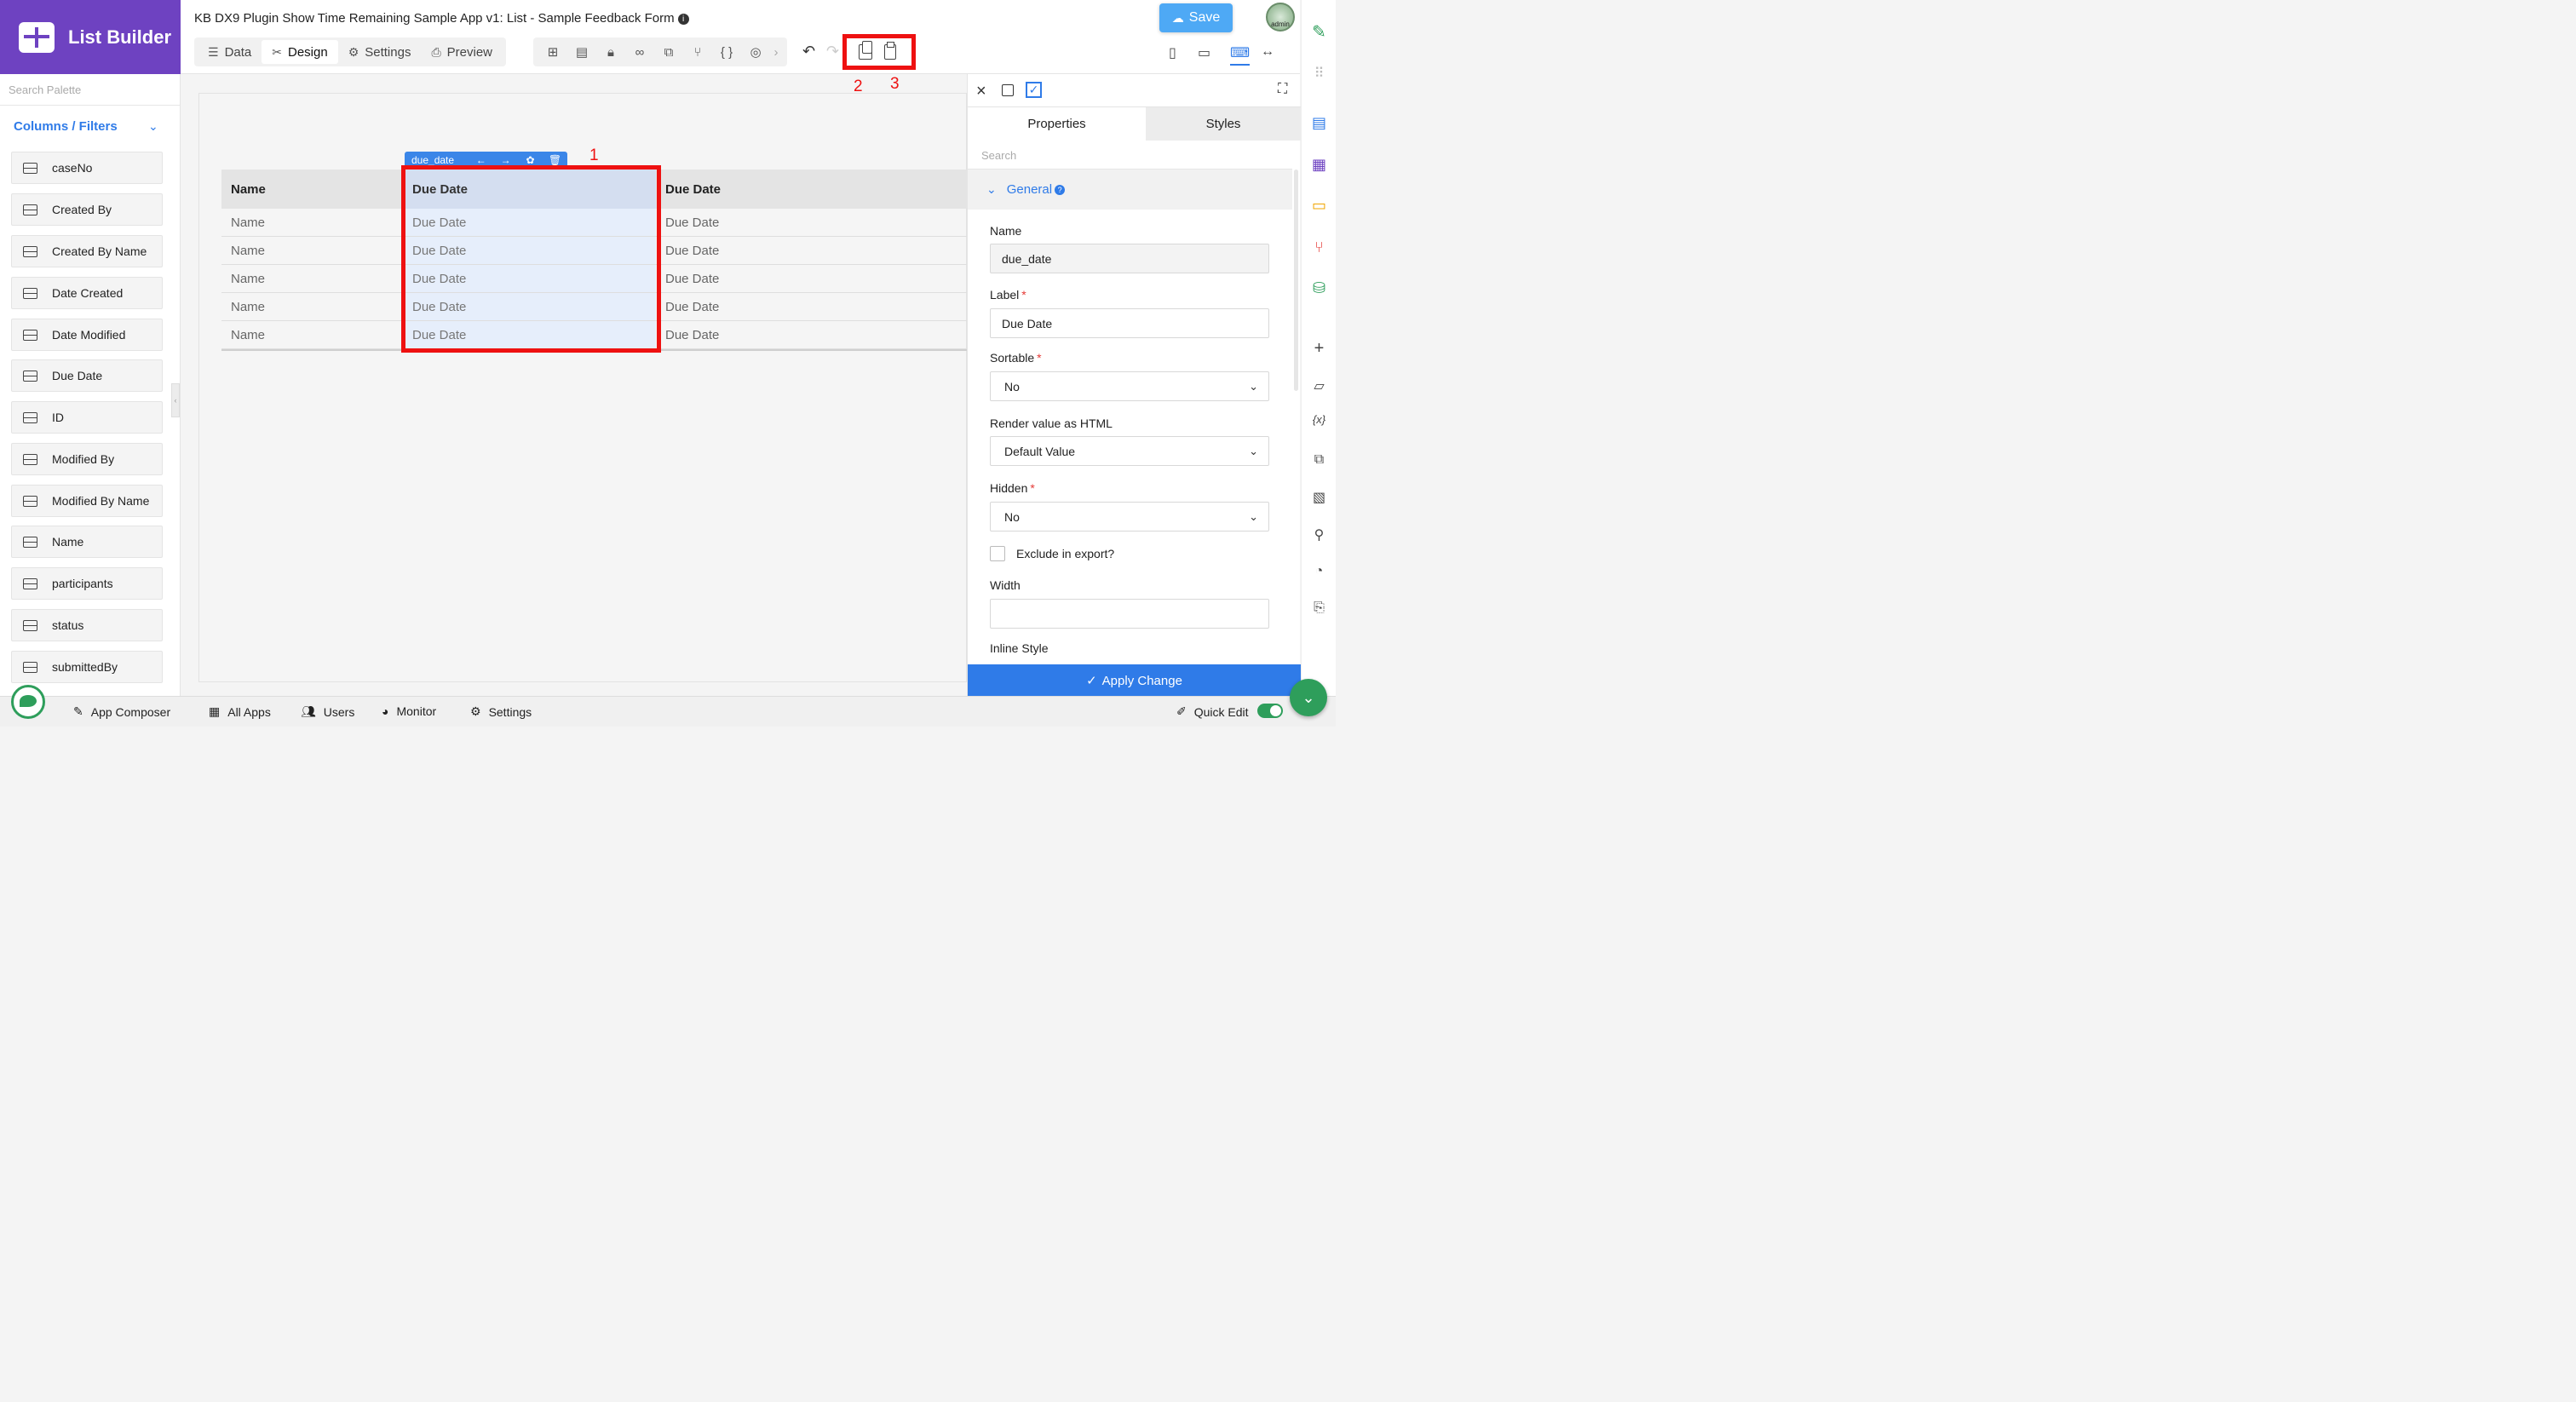  Describe the element at coordinates (727, 52) in the screenshot. I see `code-braces-icon: { }` at that location.